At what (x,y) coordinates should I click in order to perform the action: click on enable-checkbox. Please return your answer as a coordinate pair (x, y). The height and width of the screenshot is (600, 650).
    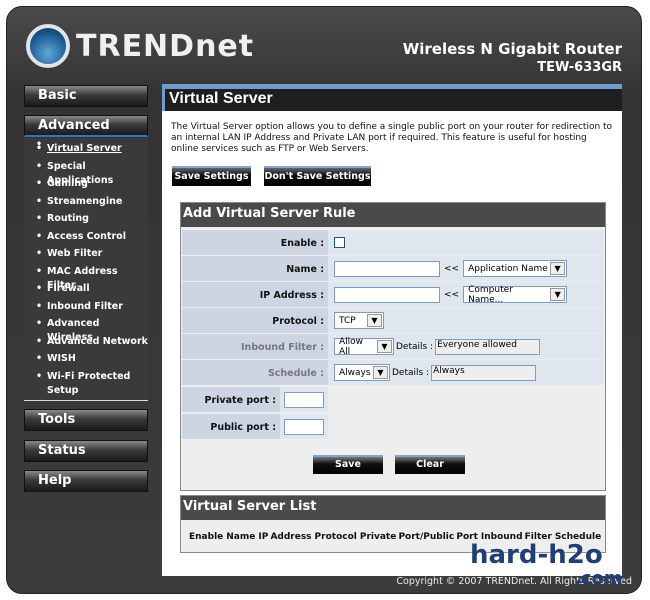
    Looking at the image, I should click on (339, 242).